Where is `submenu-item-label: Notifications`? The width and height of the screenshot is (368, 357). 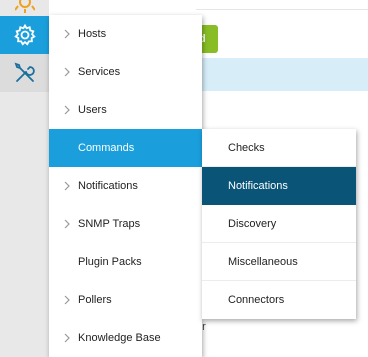
submenu-item-label: Notifications is located at coordinates (258, 186).